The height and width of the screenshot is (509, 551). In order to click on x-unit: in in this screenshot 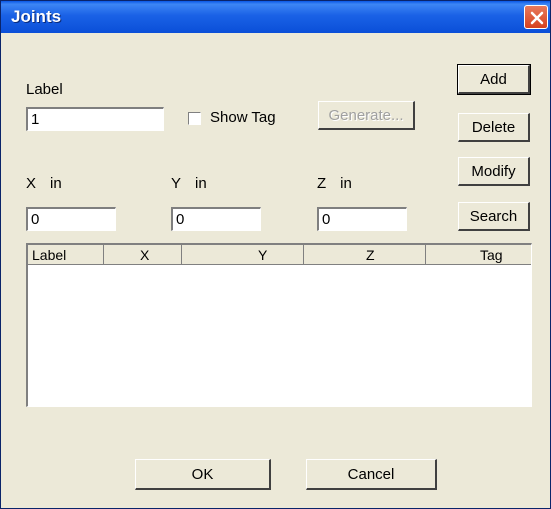, I will do `click(56, 183)`.